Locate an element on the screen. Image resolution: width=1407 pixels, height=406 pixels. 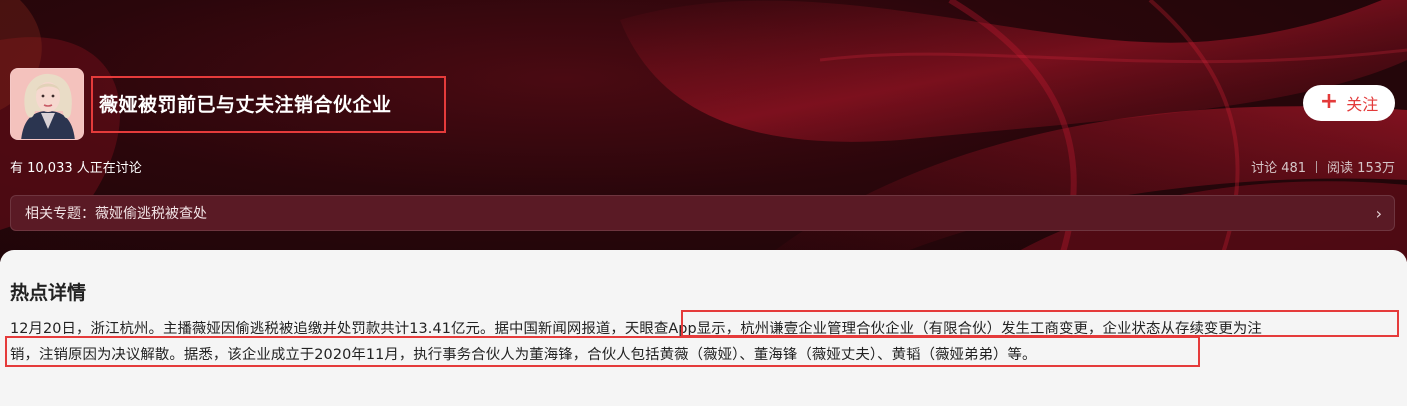
discussion-count: 有 10,033 人正在讨论 is located at coordinates (76, 168).